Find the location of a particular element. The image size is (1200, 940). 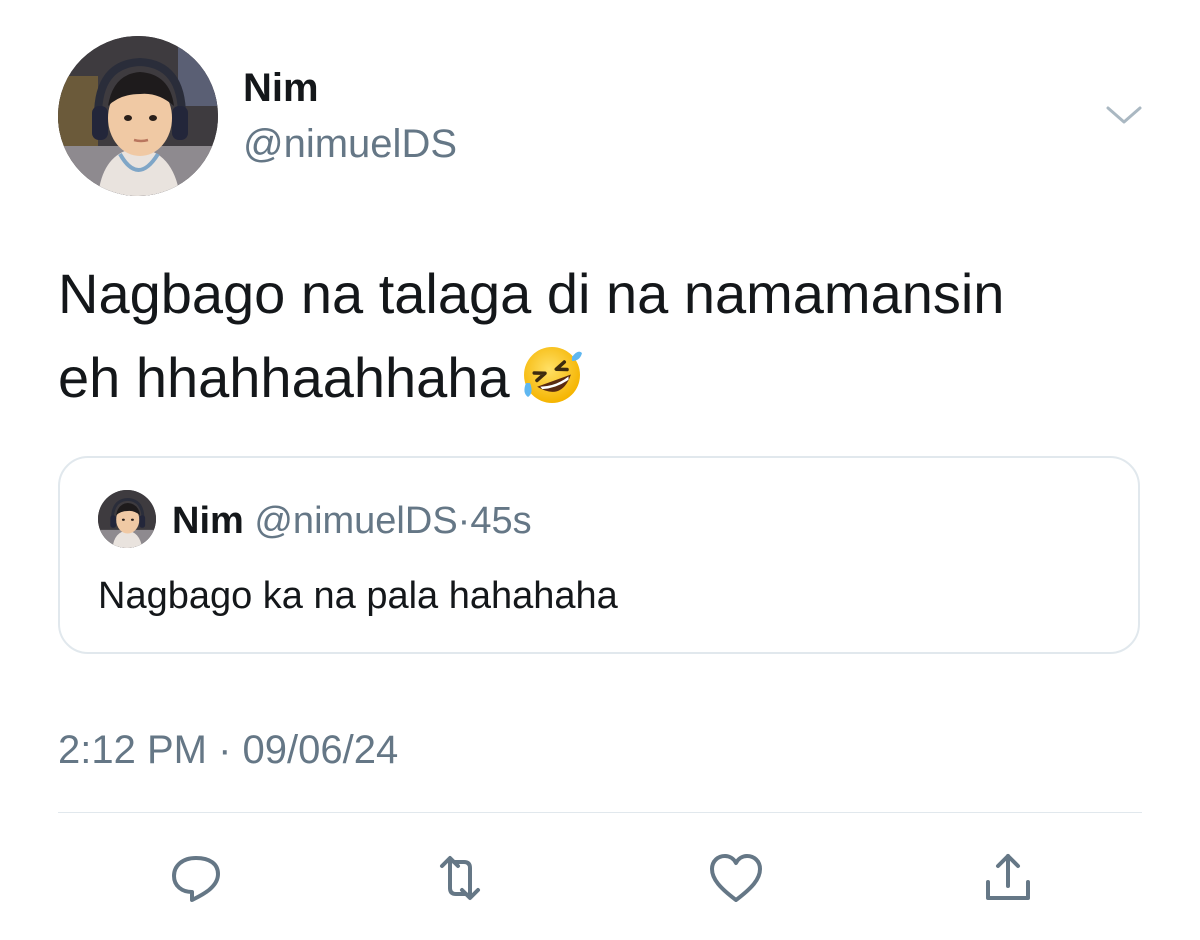

like-icon is located at coordinates (736, 878).